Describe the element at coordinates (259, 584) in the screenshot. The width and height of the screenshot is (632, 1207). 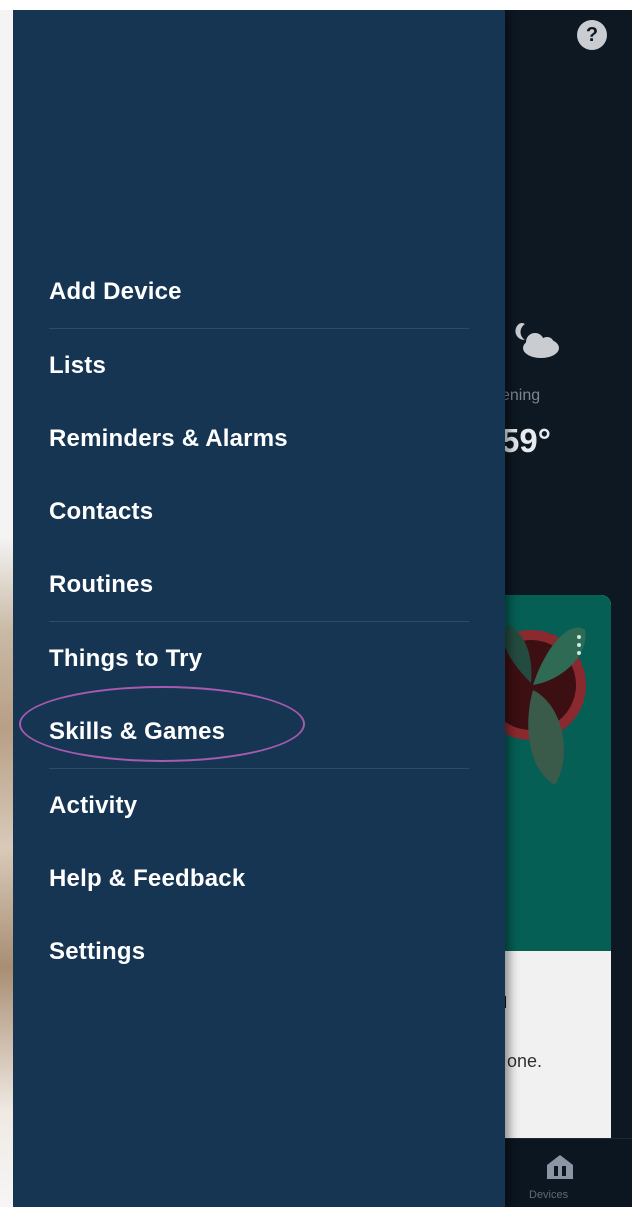
I see `menu-item-routines: Routines` at that location.